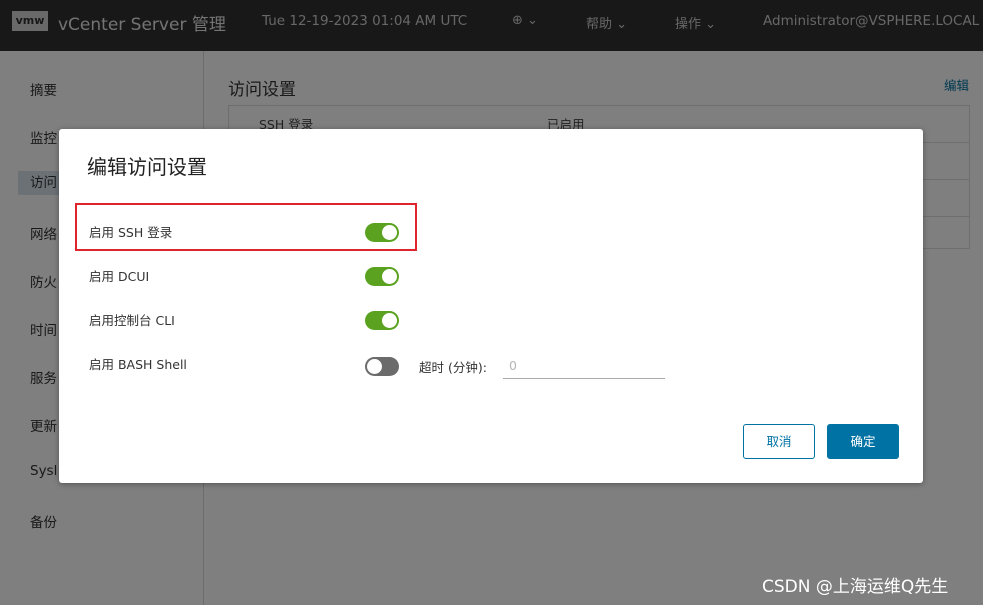  What do you see at coordinates (779, 441) in the screenshot?
I see `cancel-button: 取消` at bounding box center [779, 441].